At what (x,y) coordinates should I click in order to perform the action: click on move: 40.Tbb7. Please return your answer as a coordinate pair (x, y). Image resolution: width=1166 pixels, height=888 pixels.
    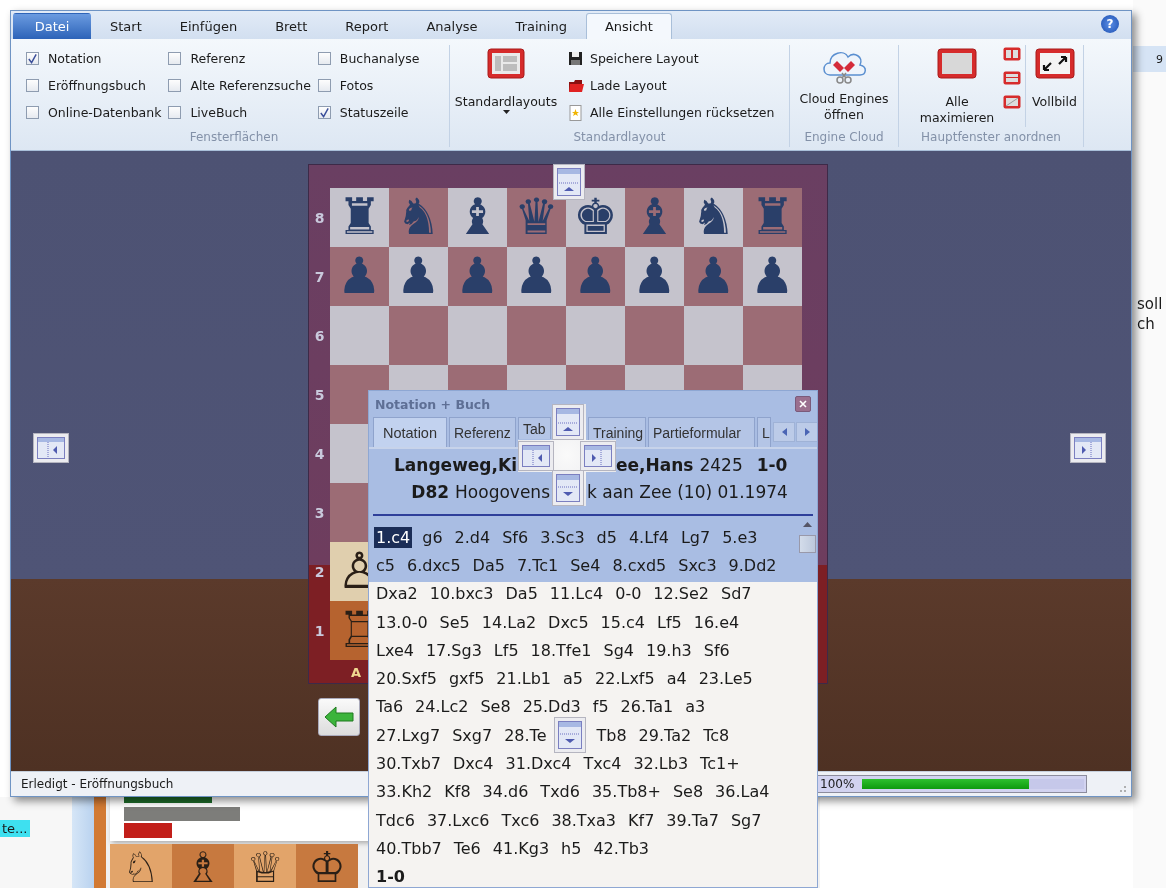
    Looking at the image, I should click on (409, 848).